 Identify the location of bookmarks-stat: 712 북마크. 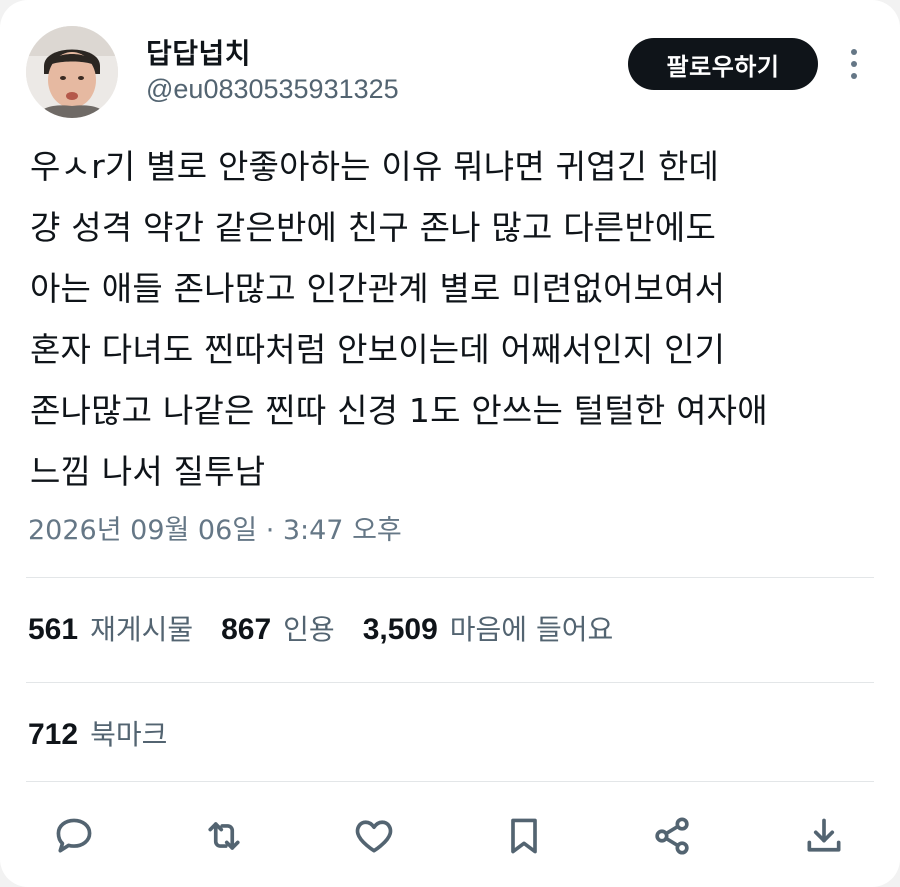
(97, 733).